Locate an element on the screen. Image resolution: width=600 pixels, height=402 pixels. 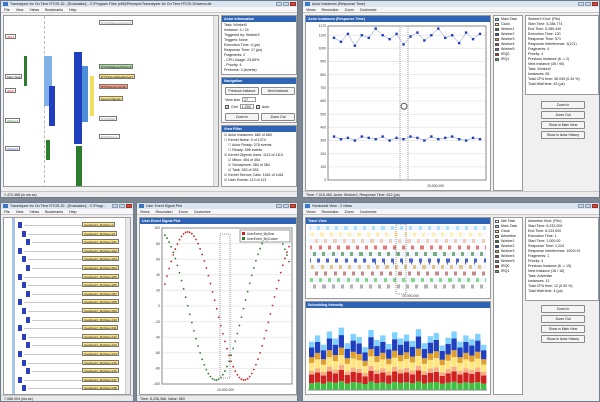
menu-zoom: Zoom is located at coordinates (349, 9).